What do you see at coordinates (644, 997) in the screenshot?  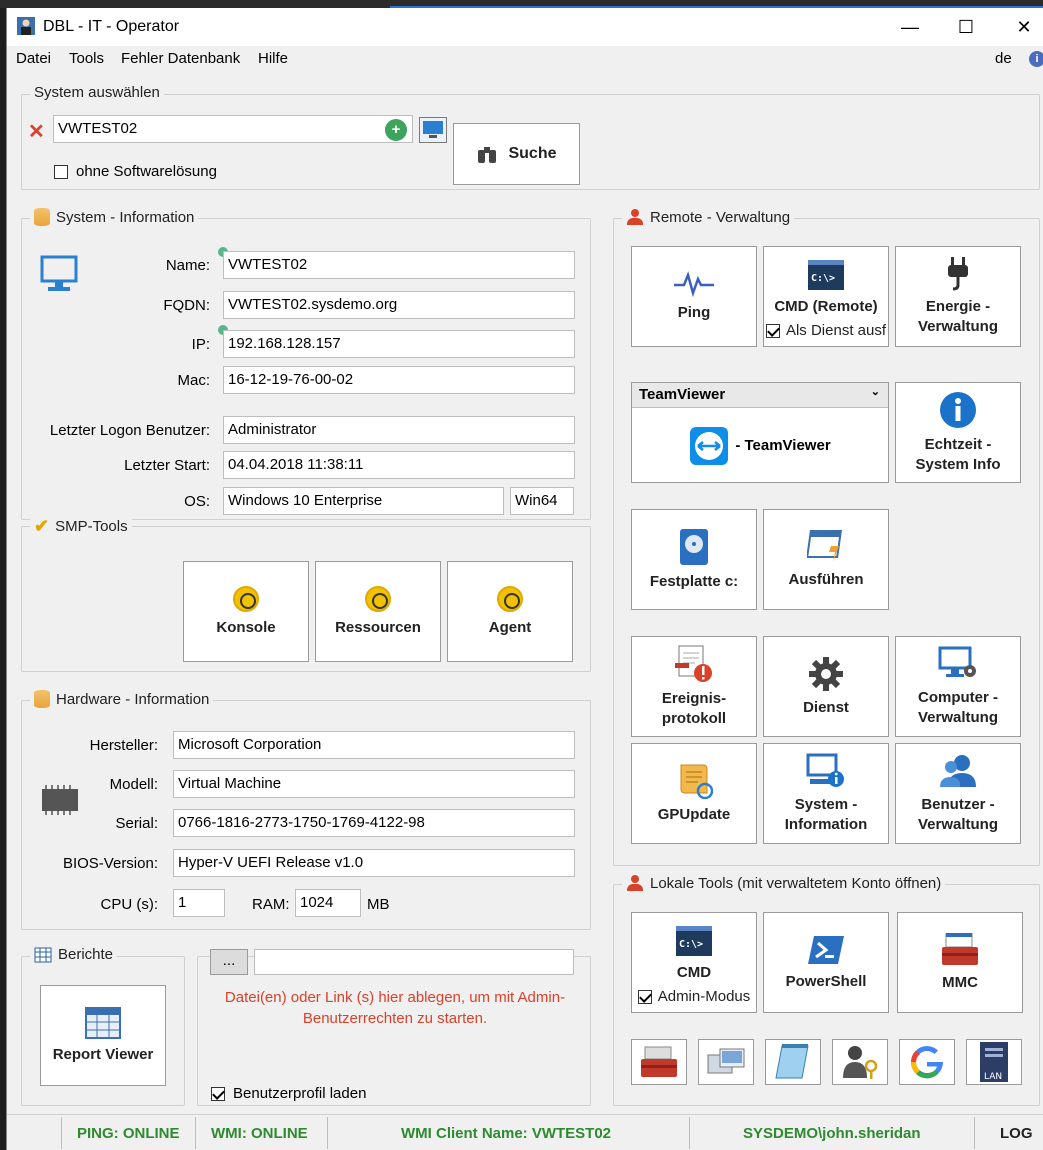 I see `admin-mode-checkbox` at bounding box center [644, 997].